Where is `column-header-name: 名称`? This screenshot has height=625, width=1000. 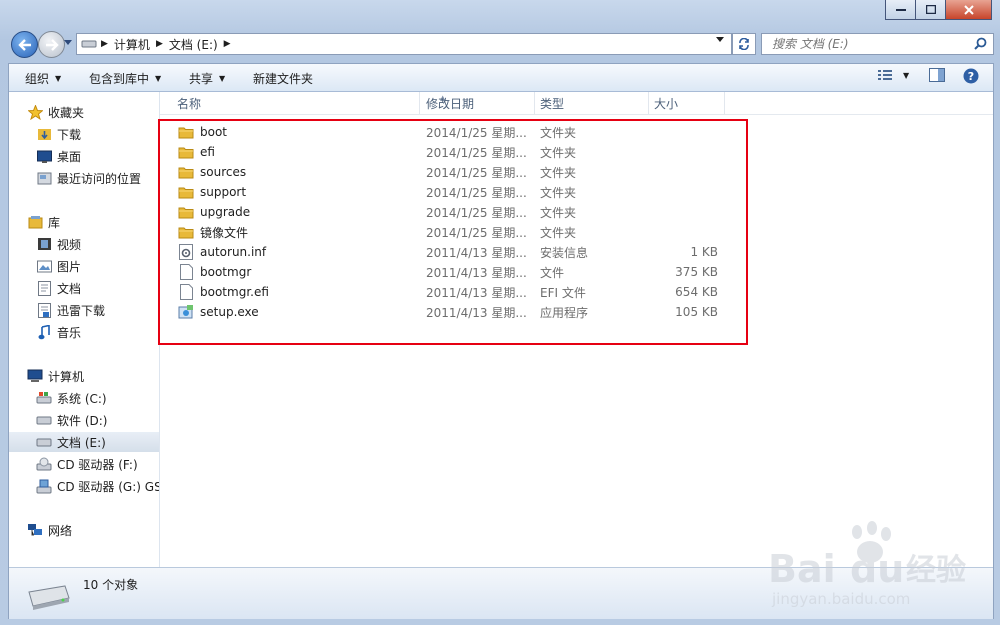 column-header-name: 名称 is located at coordinates (297, 103).